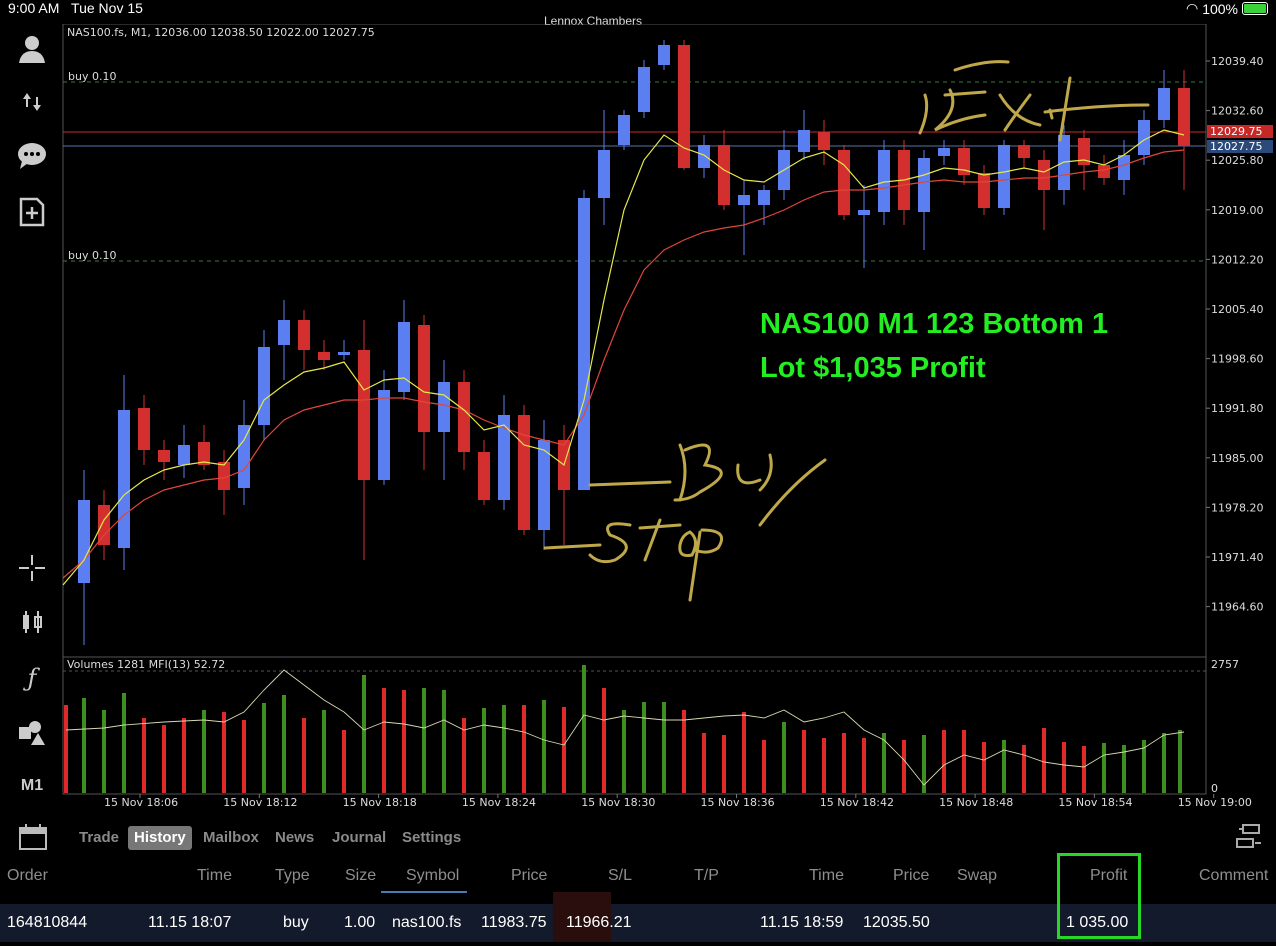 The height and width of the screenshot is (946, 1276). I want to click on handwritten-exit-annotation, so click(1034, 101).